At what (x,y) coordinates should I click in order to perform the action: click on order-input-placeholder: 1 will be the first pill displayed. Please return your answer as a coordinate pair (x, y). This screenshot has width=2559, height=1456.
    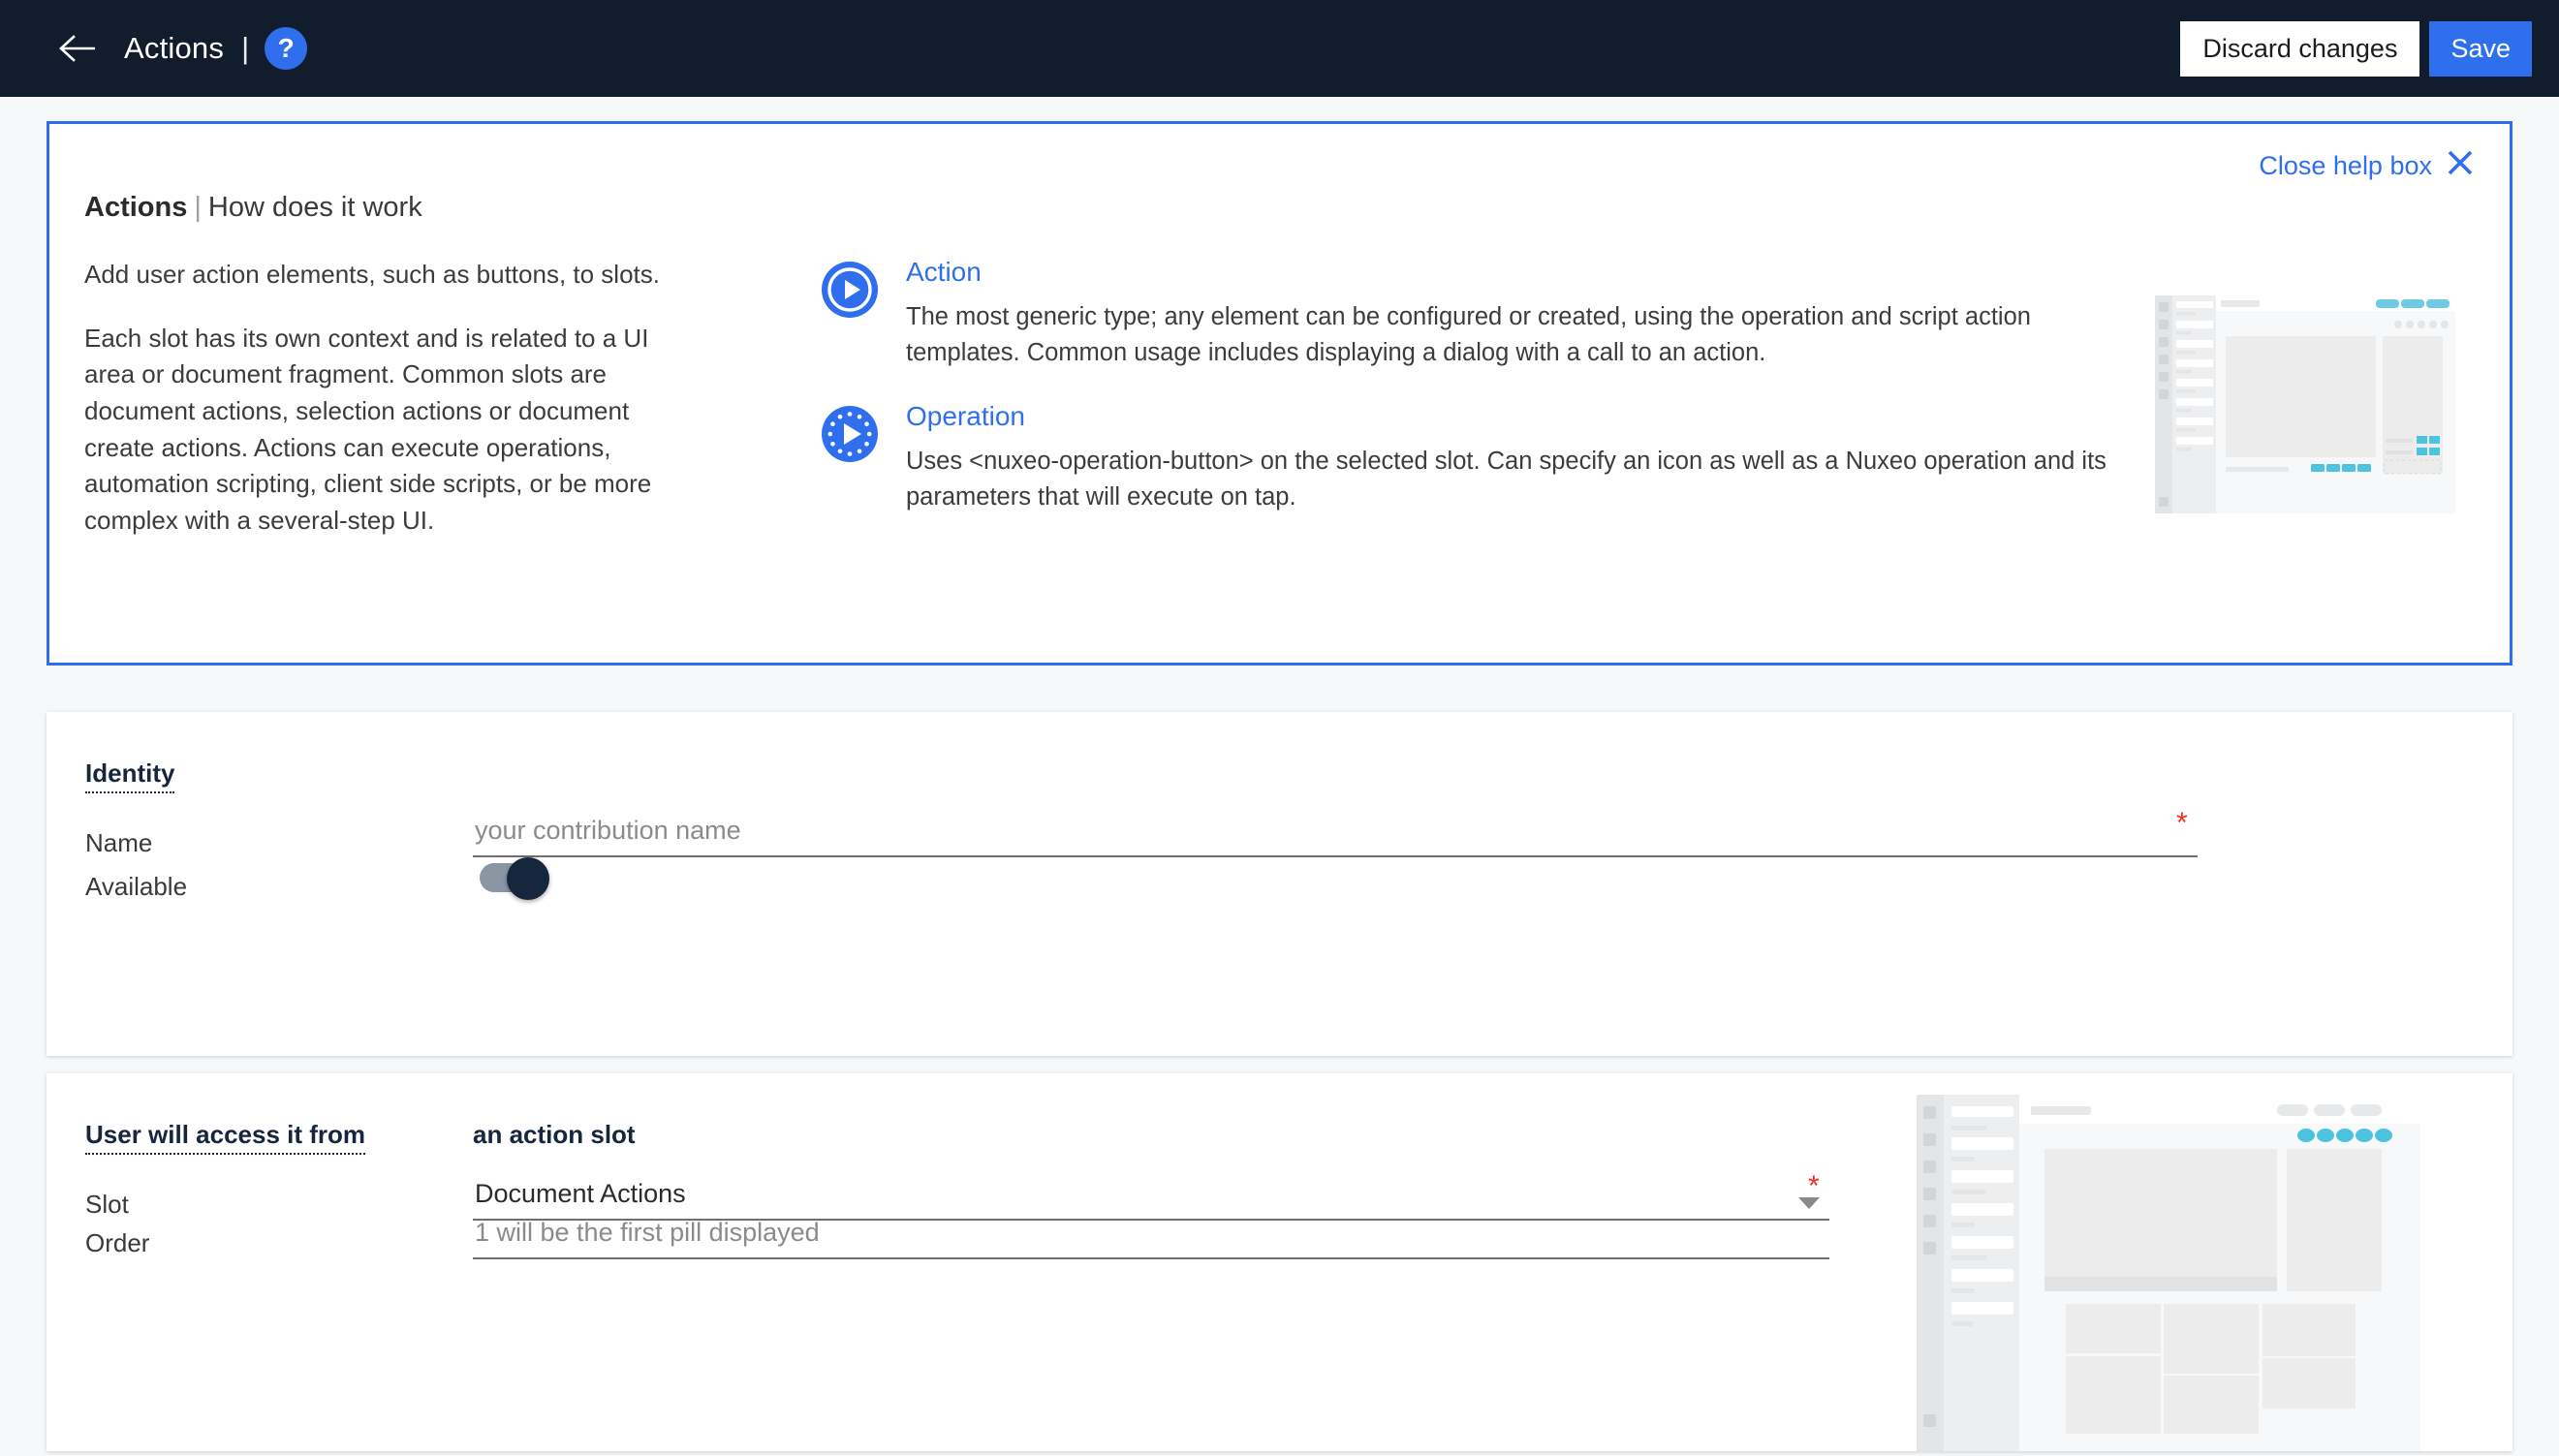
    Looking at the image, I should click on (647, 1232).